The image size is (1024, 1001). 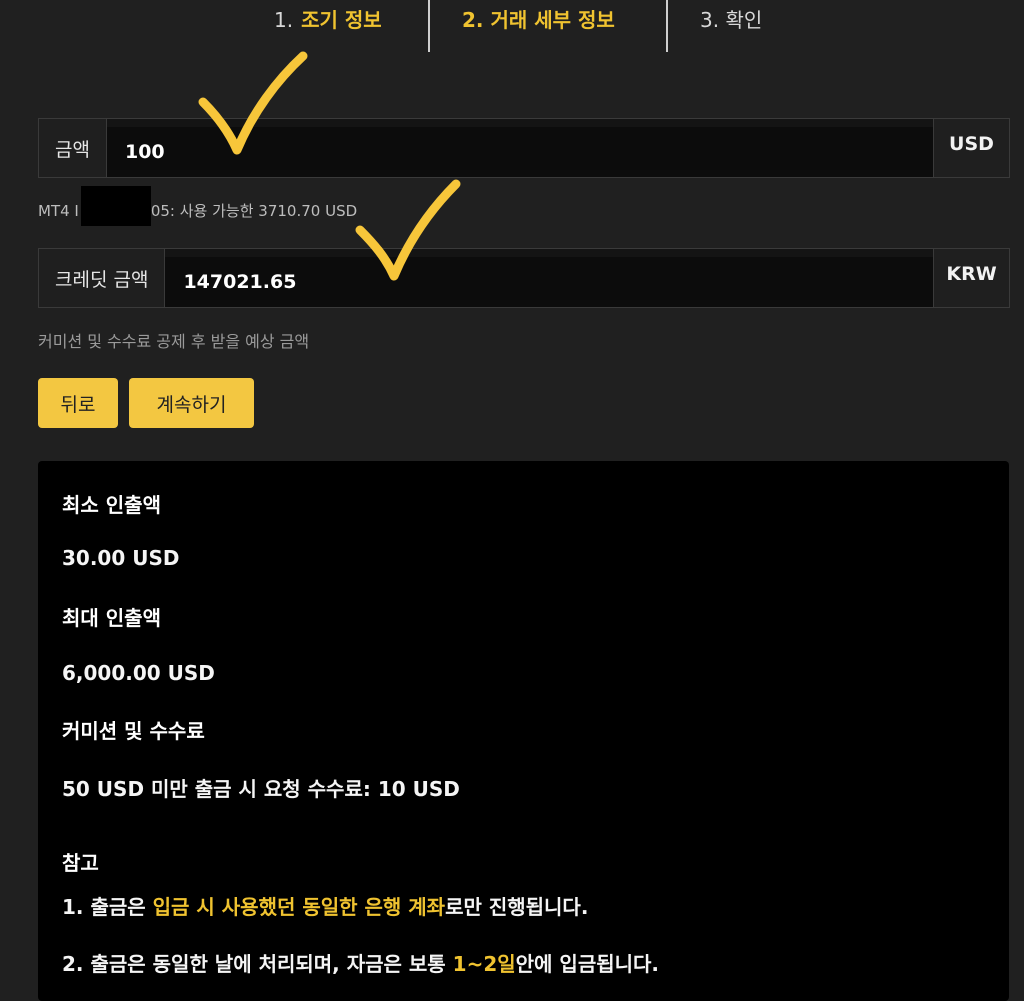 I want to click on redacted-block, so click(x=115, y=205).